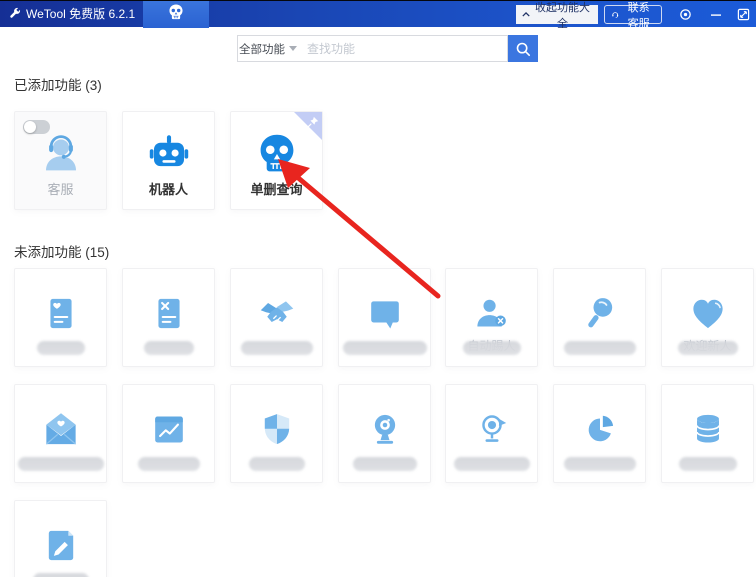 The height and width of the screenshot is (577, 756). What do you see at coordinates (707, 313) in the screenshot?
I see `heart-icon` at bounding box center [707, 313].